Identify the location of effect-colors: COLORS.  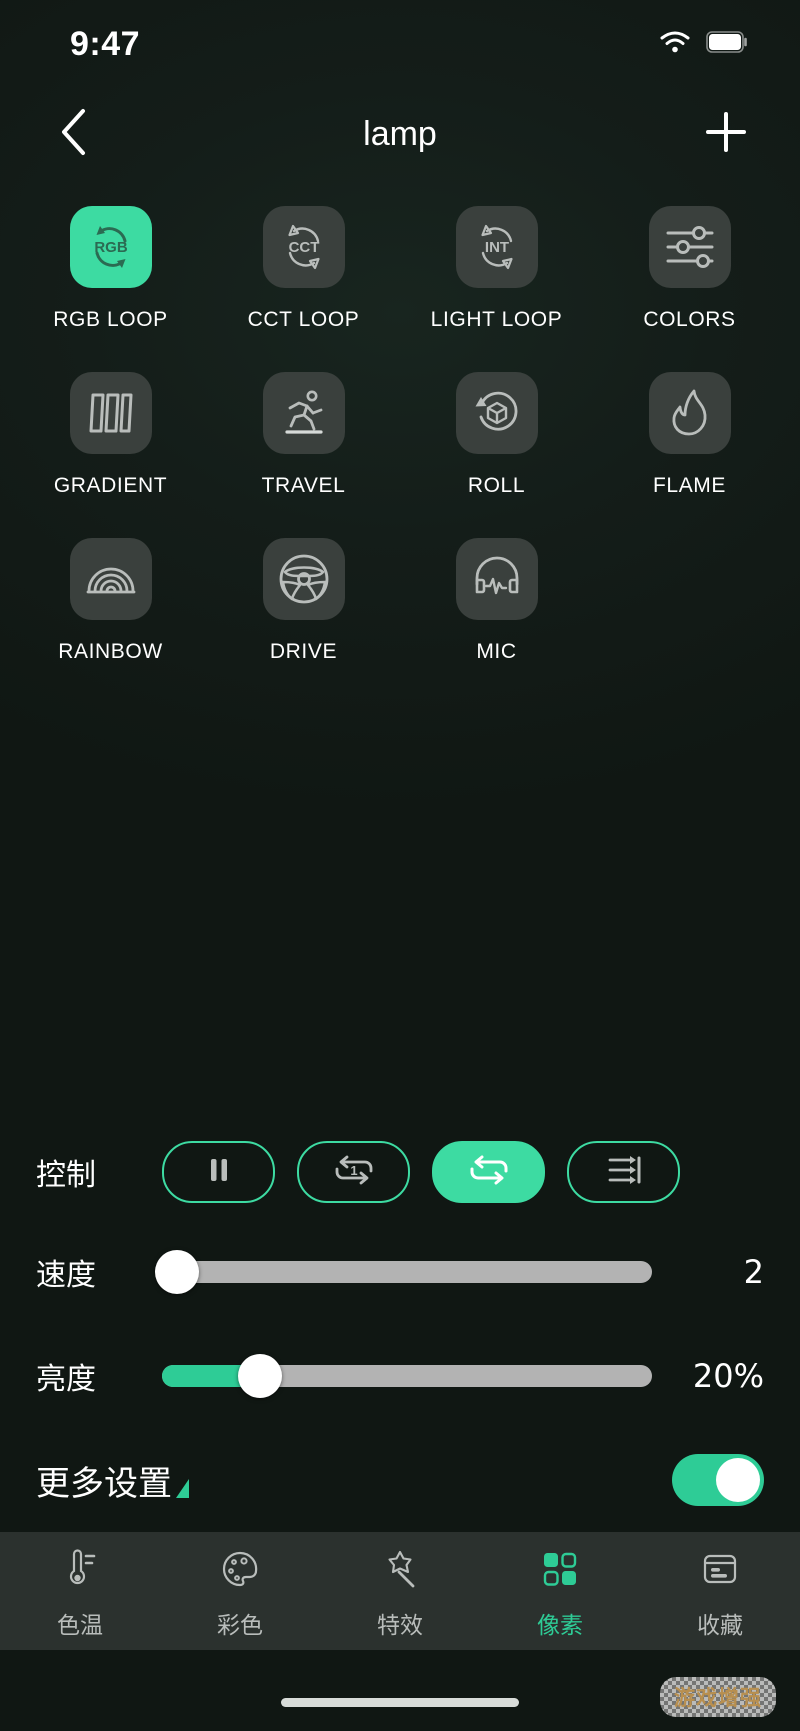
(689, 279).